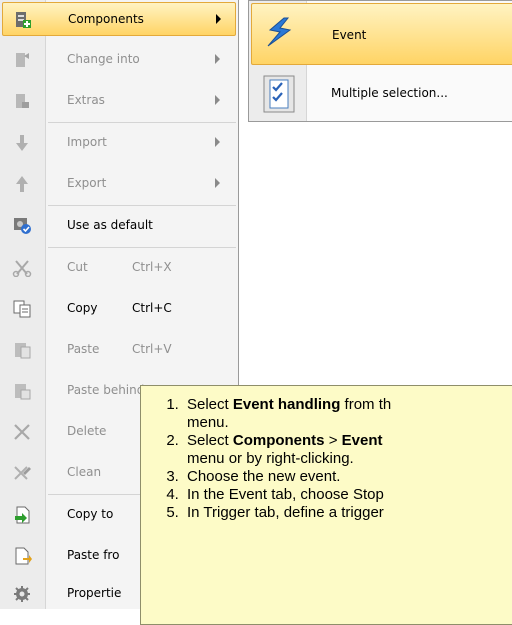 The width and height of the screenshot is (512, 625). I want to click on menu-item-change-into: Change into, so click(119, 60).